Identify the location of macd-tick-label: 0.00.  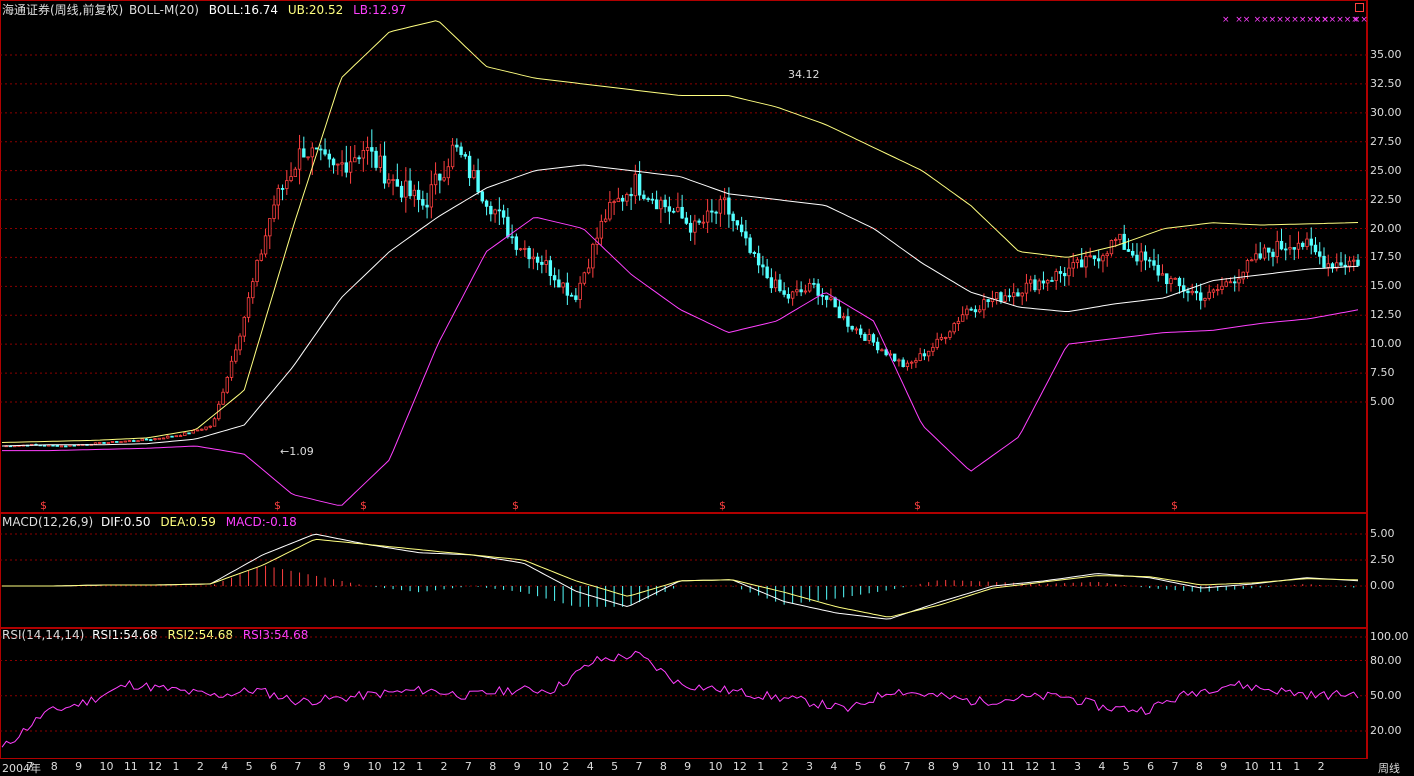
(1382, 585).